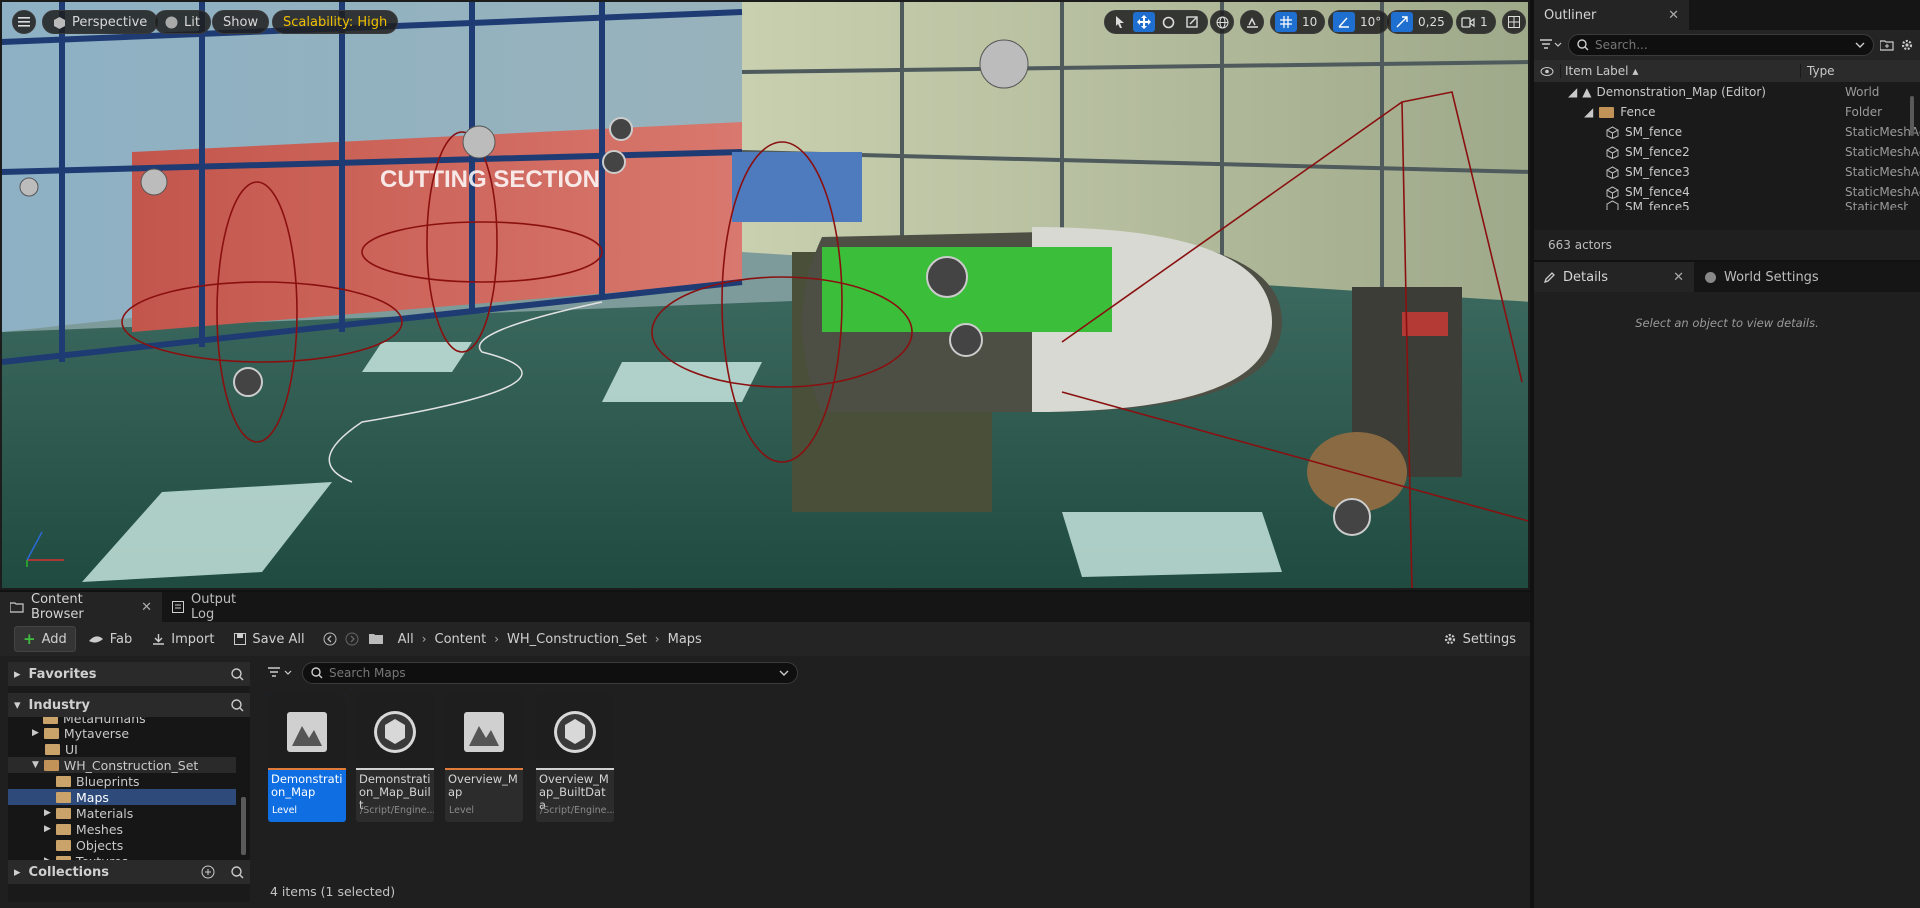  I want to click on tab-details: Details ✕, so click(1614, 277).